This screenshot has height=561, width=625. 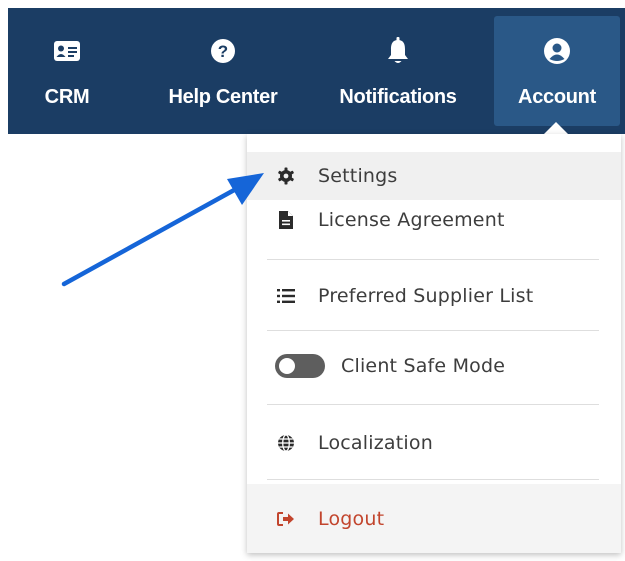 What do you see at coordinates (434, 518) in the screenshot?
I see `menu-item-logout: Logout` at bounding box center [434, 518].